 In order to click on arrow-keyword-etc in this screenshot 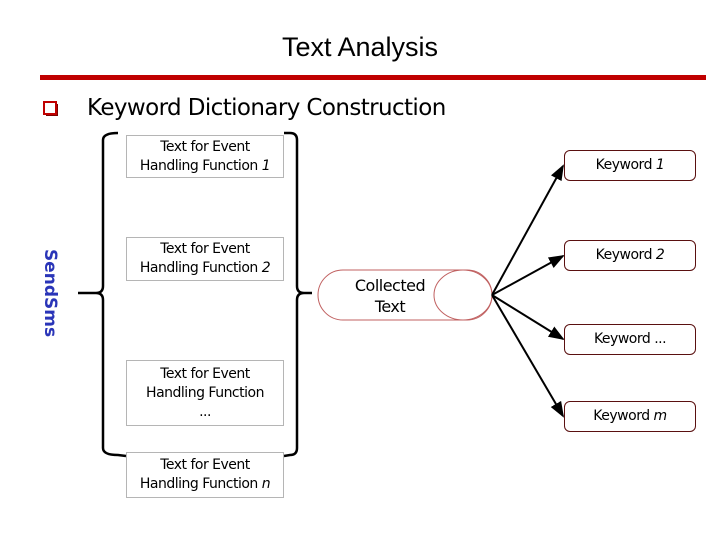, I will do `click(528, 317)`.